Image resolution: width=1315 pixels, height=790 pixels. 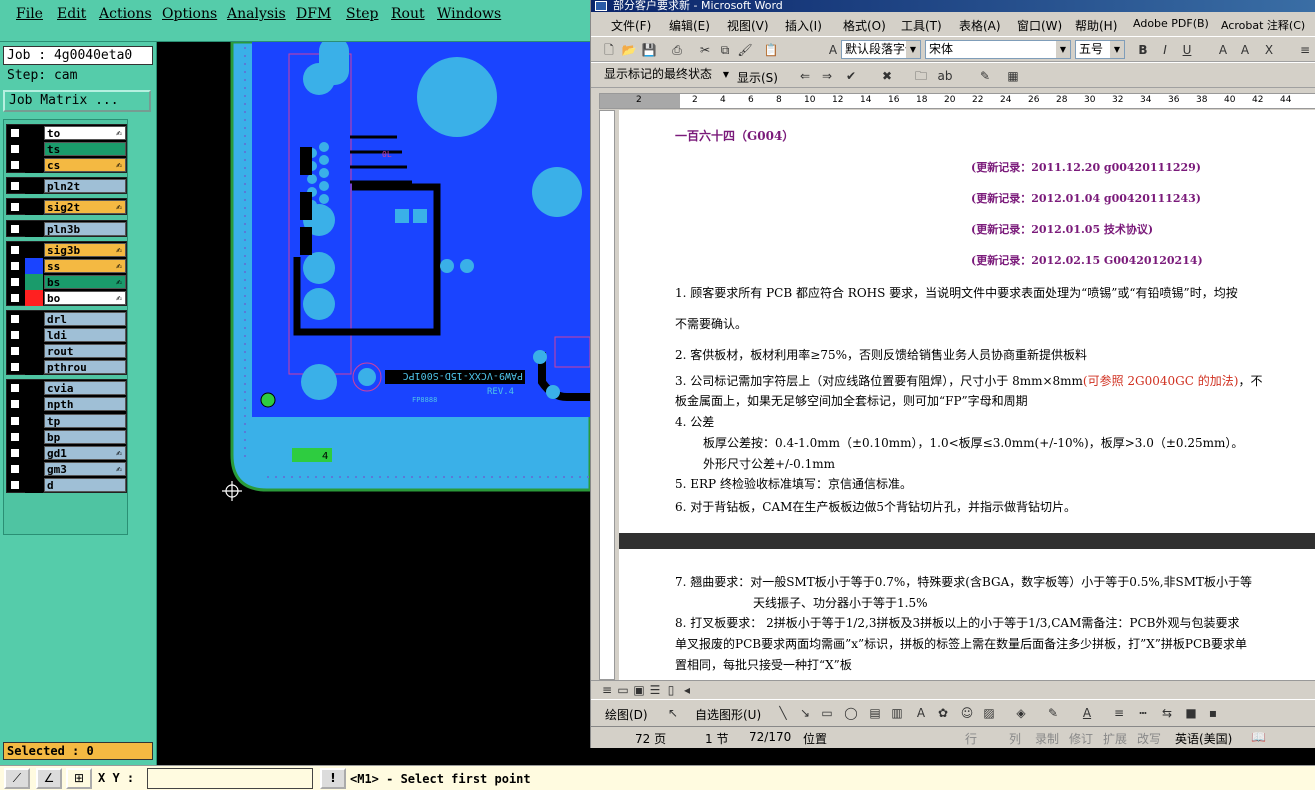 I want to click on scroll-left-icon: ◂, so click(x=687, y=690).